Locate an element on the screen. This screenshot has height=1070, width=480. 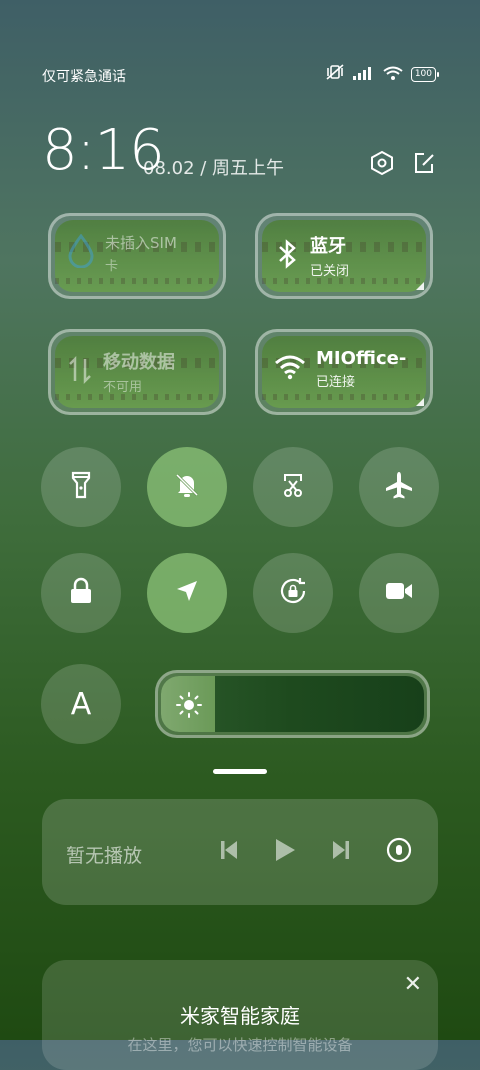
toggle-flashlight is located at coordinates (81, 487).